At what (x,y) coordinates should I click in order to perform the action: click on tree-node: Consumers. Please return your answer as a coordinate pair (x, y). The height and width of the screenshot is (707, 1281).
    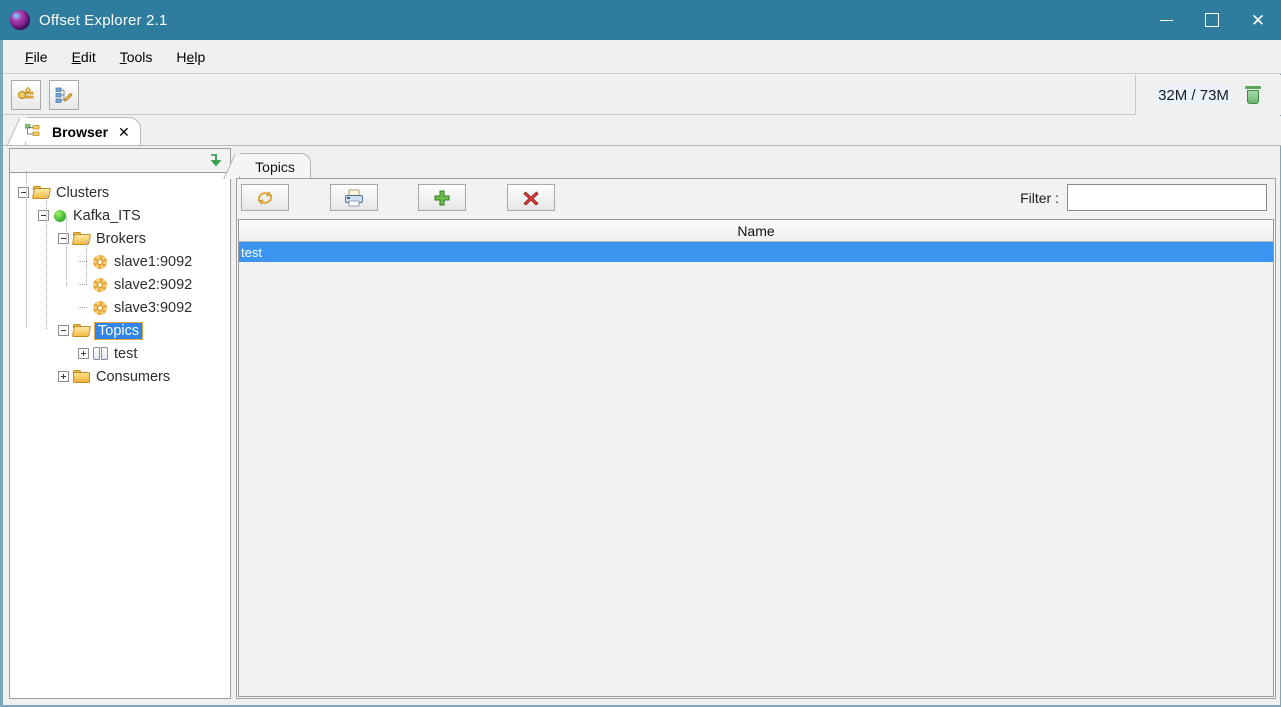
    Looking at the image, I should click on (120, 376).